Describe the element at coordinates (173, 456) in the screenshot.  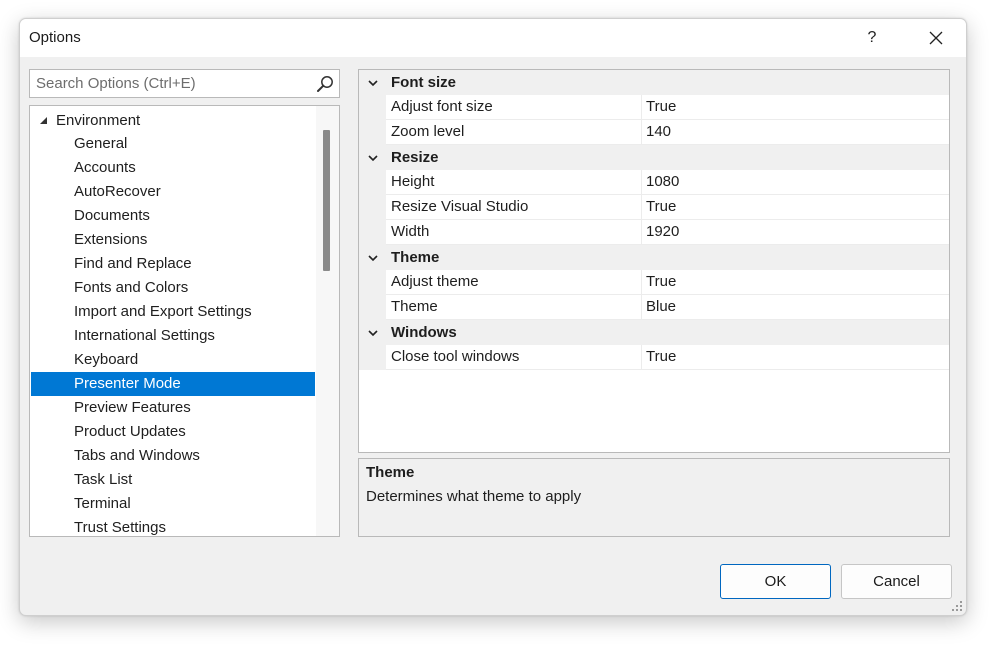
I see `tree-item: Tabs and Windows` at that location.